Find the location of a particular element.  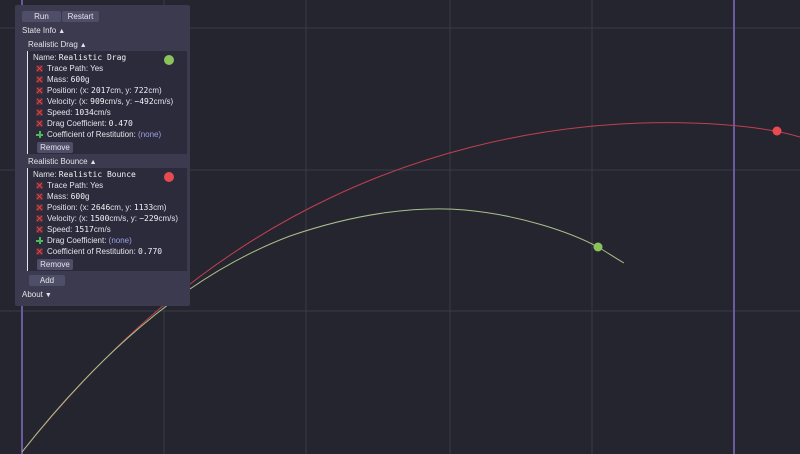

ball-realistic-drag is located at coordinates (777, 131).